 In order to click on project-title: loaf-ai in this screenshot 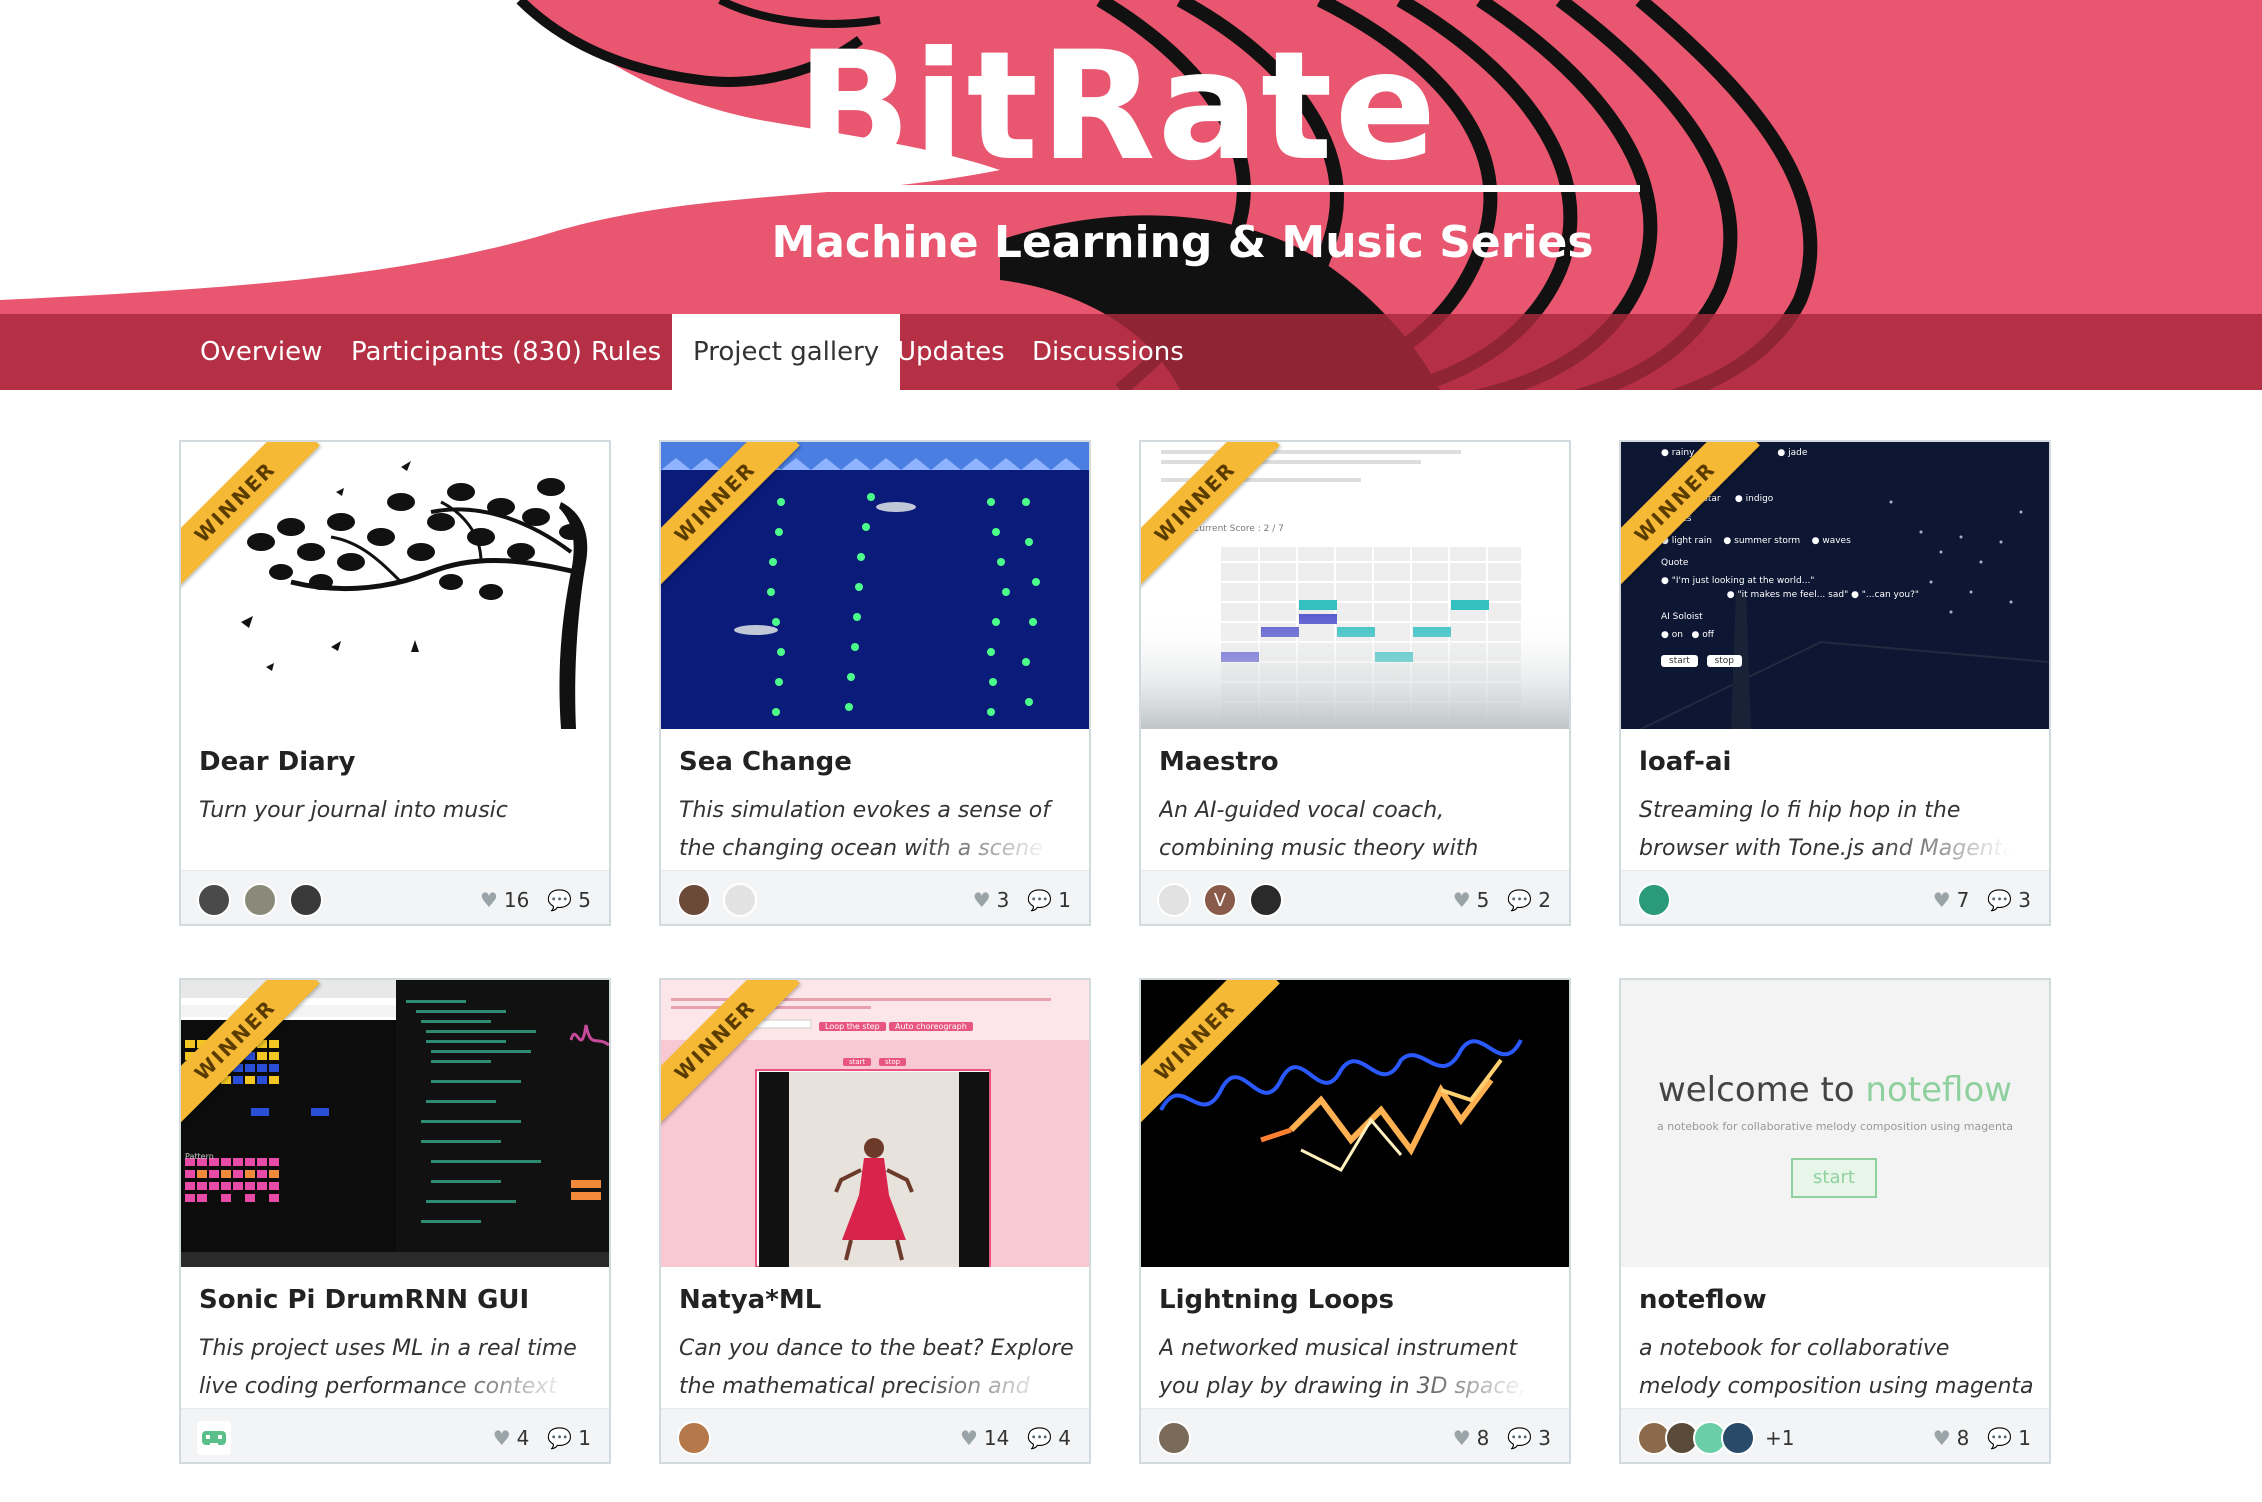, I will do `click(1685, 762)`.